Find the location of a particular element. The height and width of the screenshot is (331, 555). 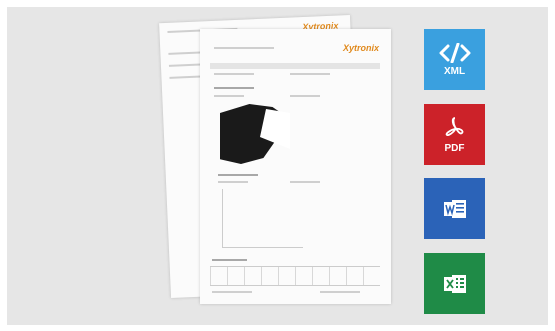

brand-logo: Xytronix is located at coordinates (360, 48).